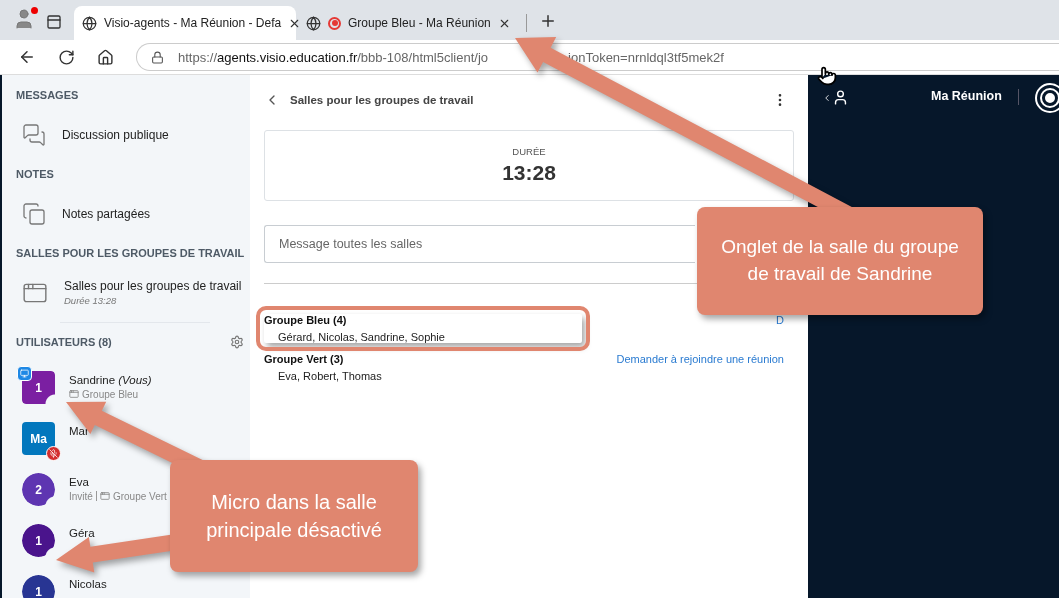  What do you see at coordinates (38, 438) in the screenshot?
I see `user-avatar: Ma` at bounding box center [38, 438].